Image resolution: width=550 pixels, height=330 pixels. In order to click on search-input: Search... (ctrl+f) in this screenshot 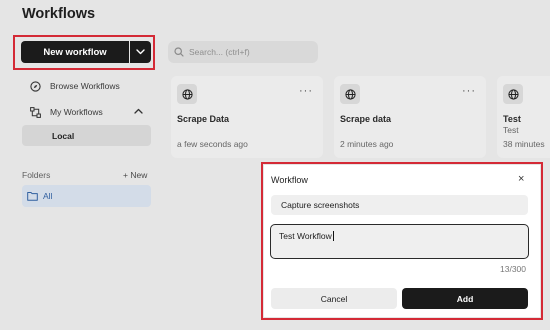, I will do `click(243, 52)`.